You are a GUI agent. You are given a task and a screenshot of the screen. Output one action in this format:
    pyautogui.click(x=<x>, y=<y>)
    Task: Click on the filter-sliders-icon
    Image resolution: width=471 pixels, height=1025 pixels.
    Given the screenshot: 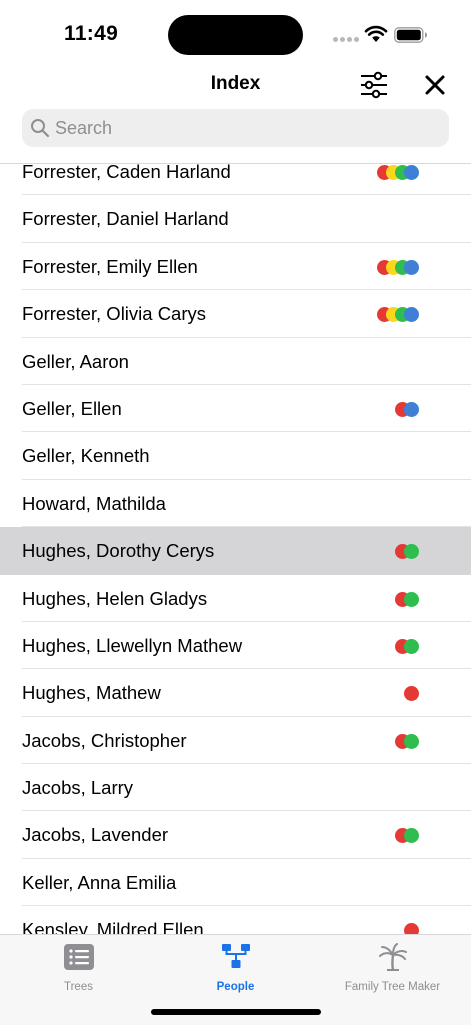 What is the action you would take?
    pyautogui.click(x=374, y=85)
    